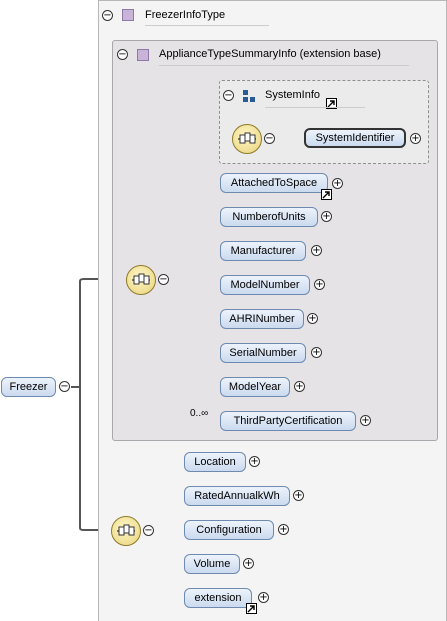 This screenshot has width=447, height=621. I want to click on element-configuration: Configuration, so click(229, 530).